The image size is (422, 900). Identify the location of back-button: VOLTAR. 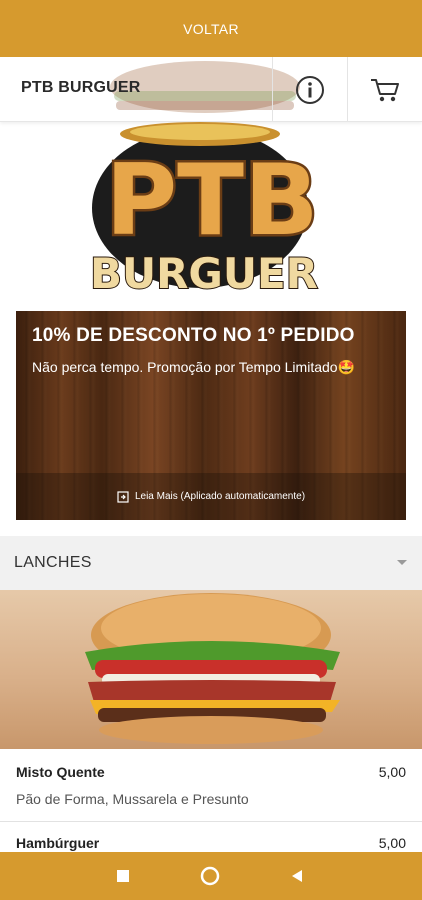
(211, 29).